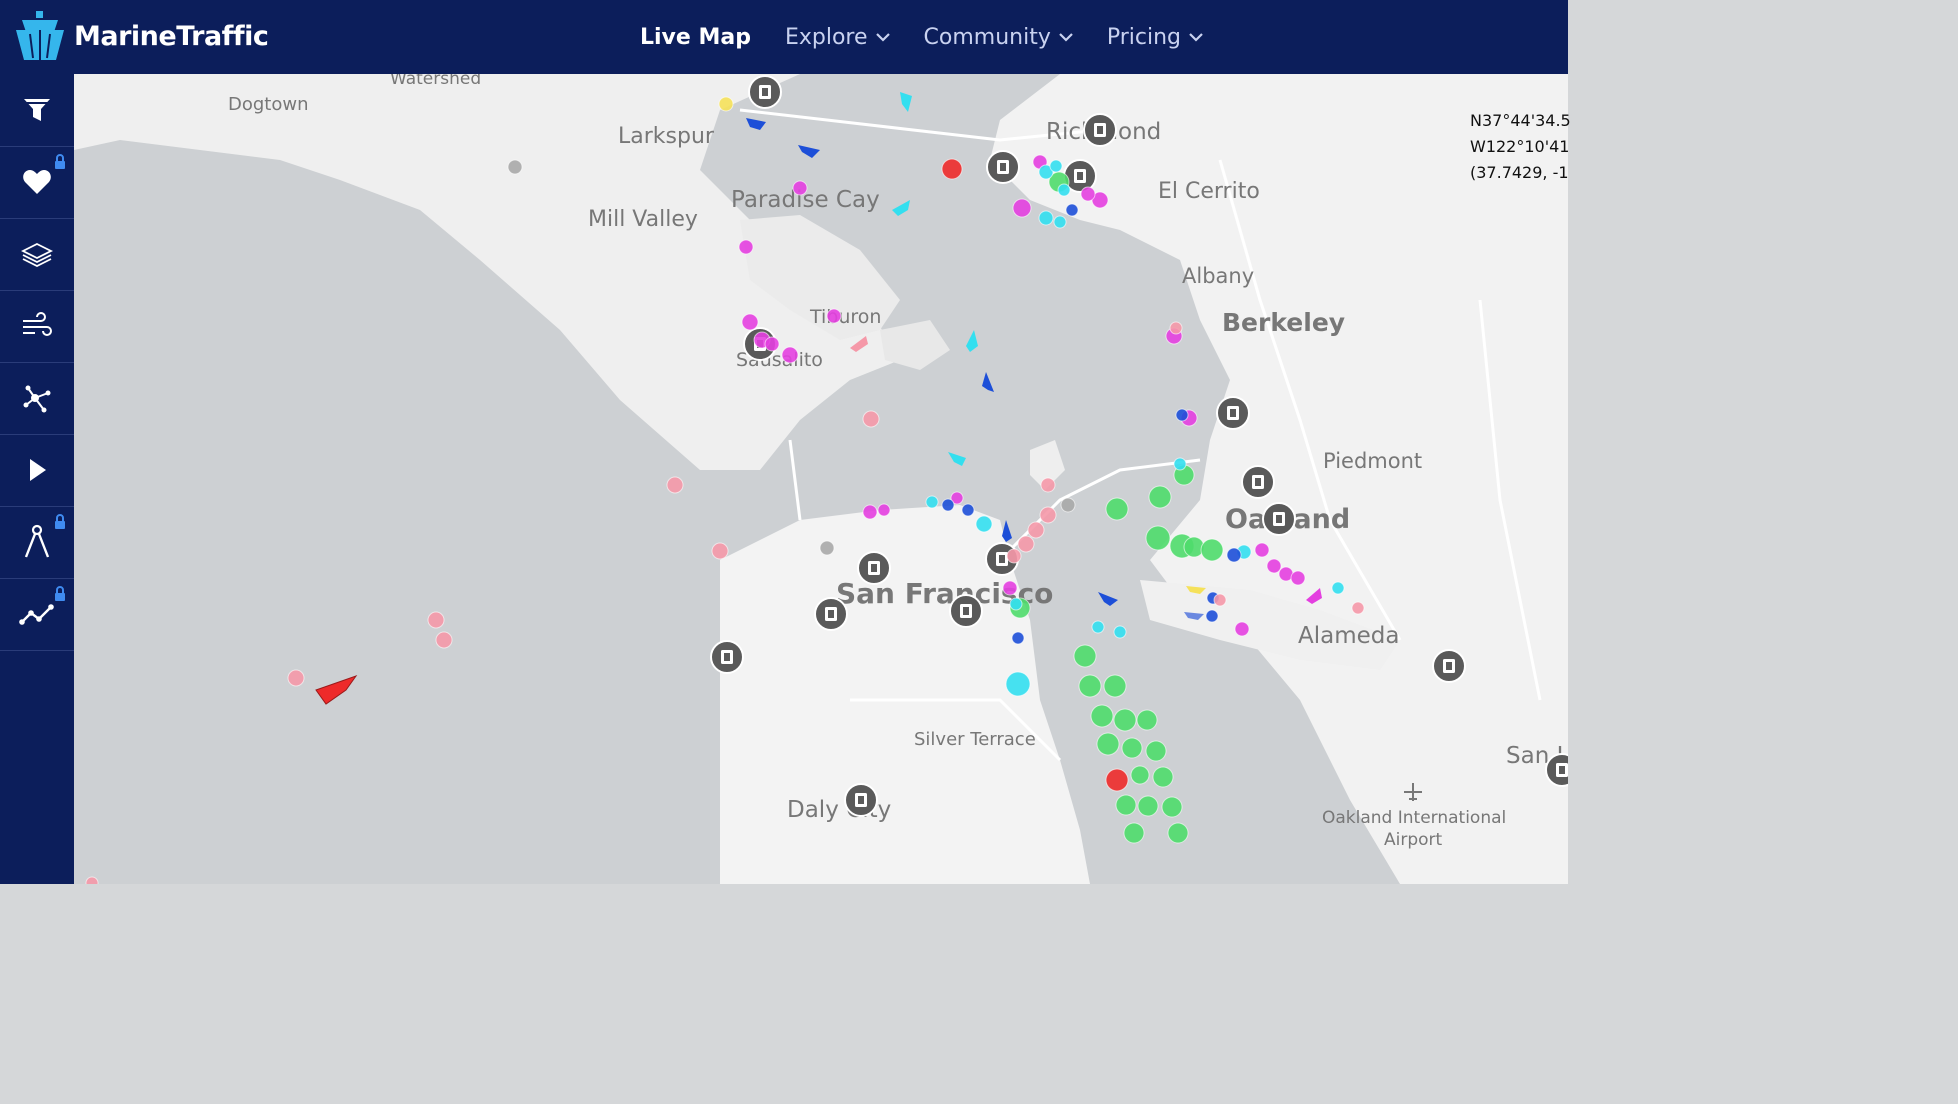  I want to click on nav-pricing: Pricing, so click(1155, 37).